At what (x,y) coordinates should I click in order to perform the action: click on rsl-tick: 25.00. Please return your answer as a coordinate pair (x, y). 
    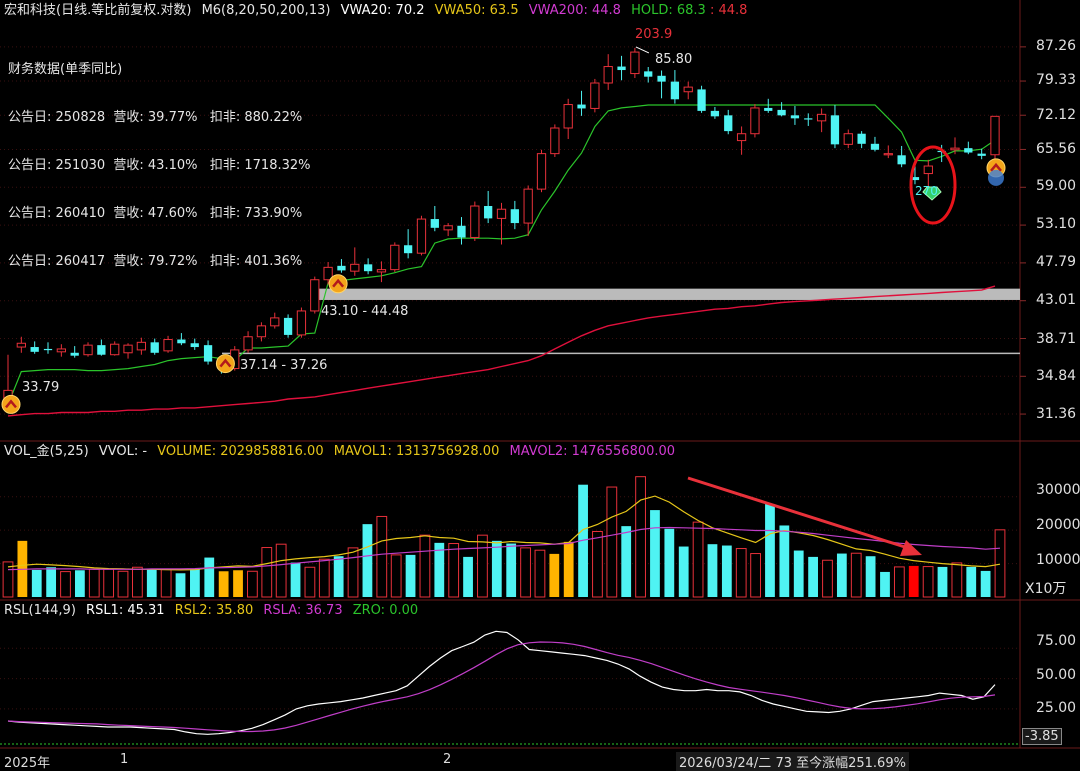
    Looking at the image, I should click on (1056, 708).